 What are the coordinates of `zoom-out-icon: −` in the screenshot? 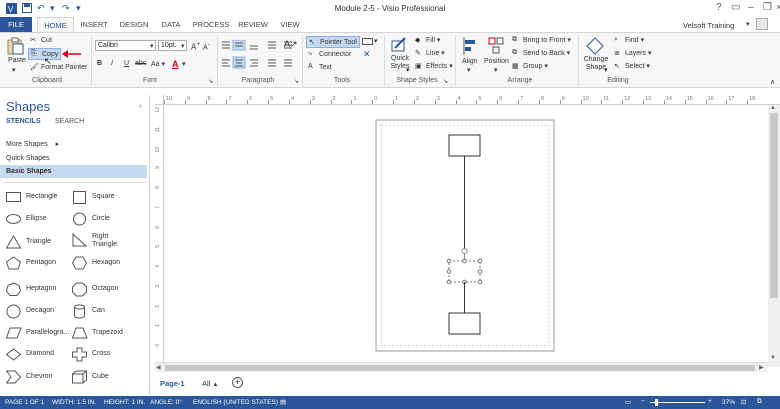 It's located at (643, 401).